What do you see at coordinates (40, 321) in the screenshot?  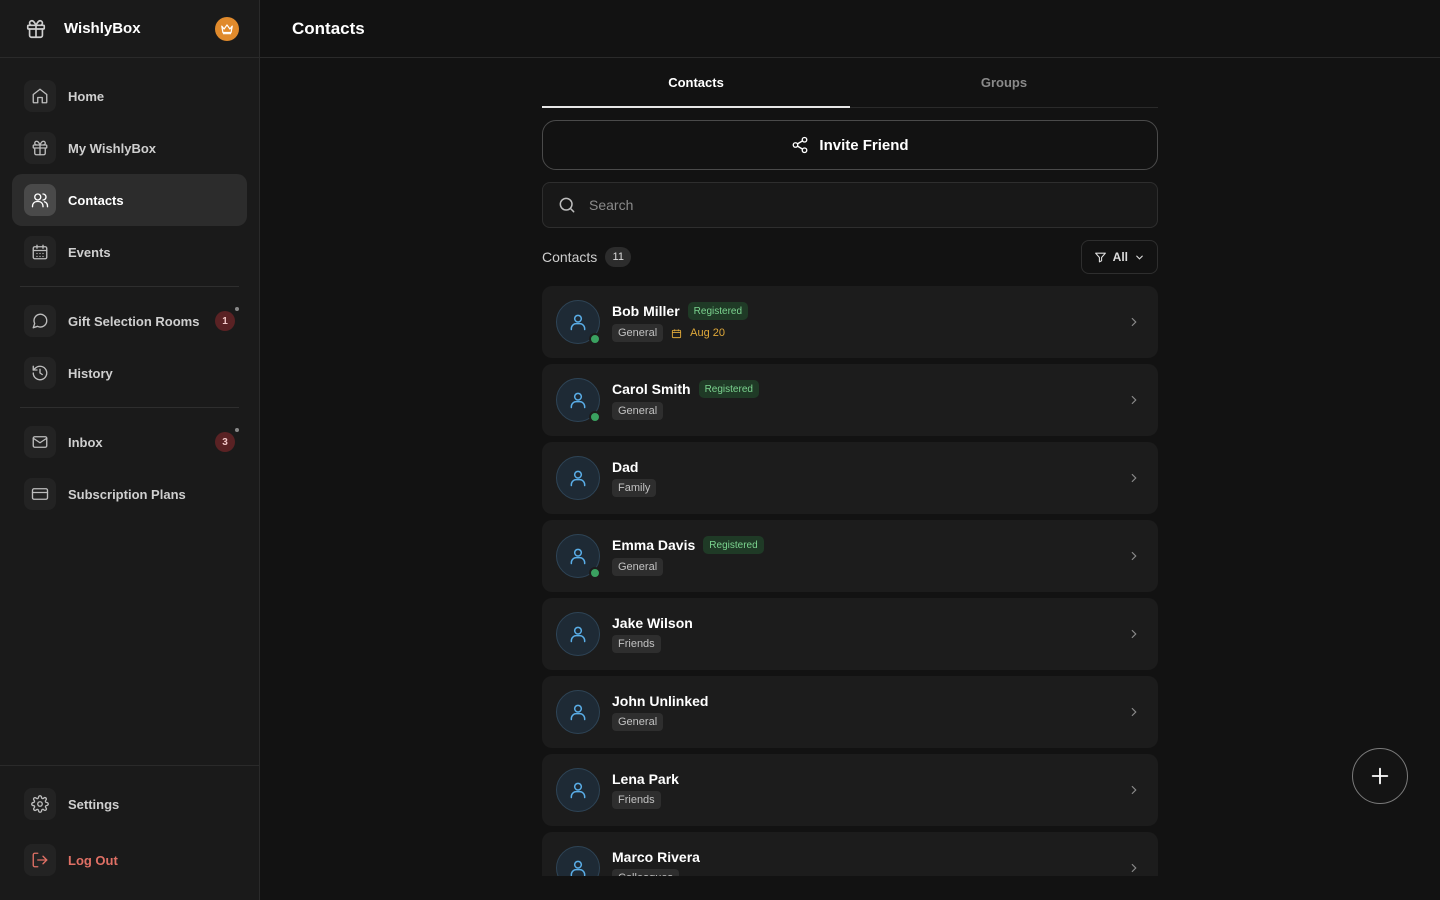 I see `chat-icon` at bounding box center [40, 321].